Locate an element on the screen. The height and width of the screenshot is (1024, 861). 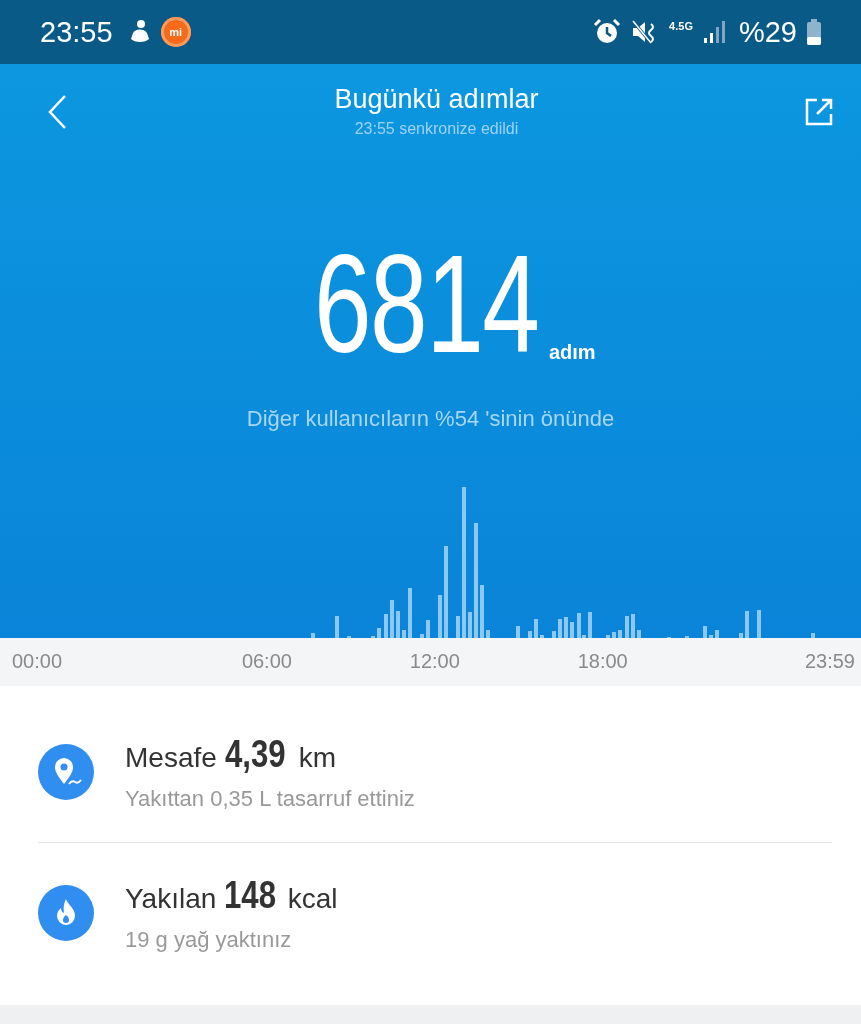
page-title: Bugünkü adımlar is located at coordinates (436, 99).